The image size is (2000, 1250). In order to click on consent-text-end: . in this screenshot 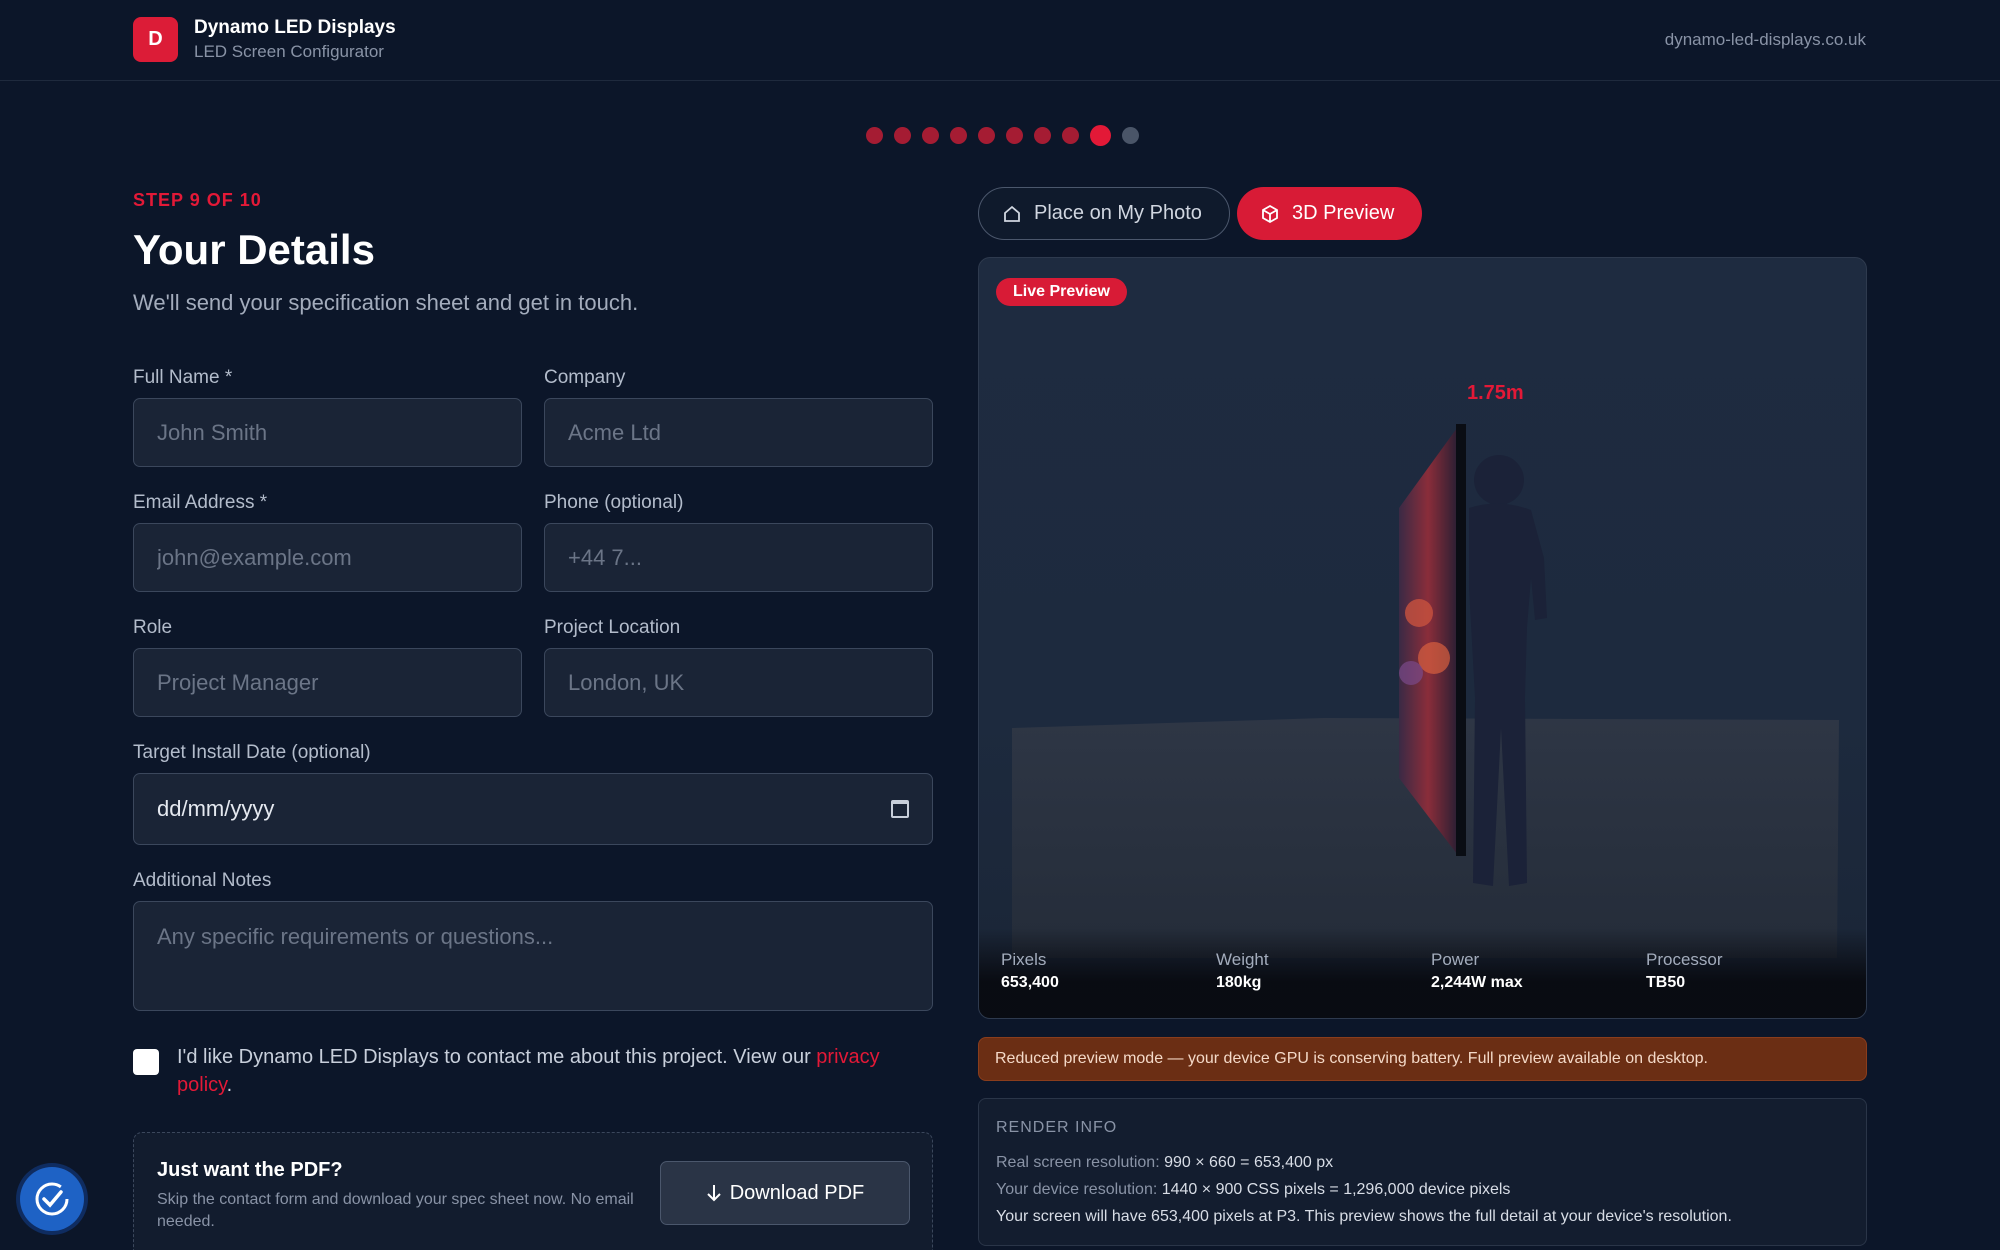, I will do `click(229, 1085)`.